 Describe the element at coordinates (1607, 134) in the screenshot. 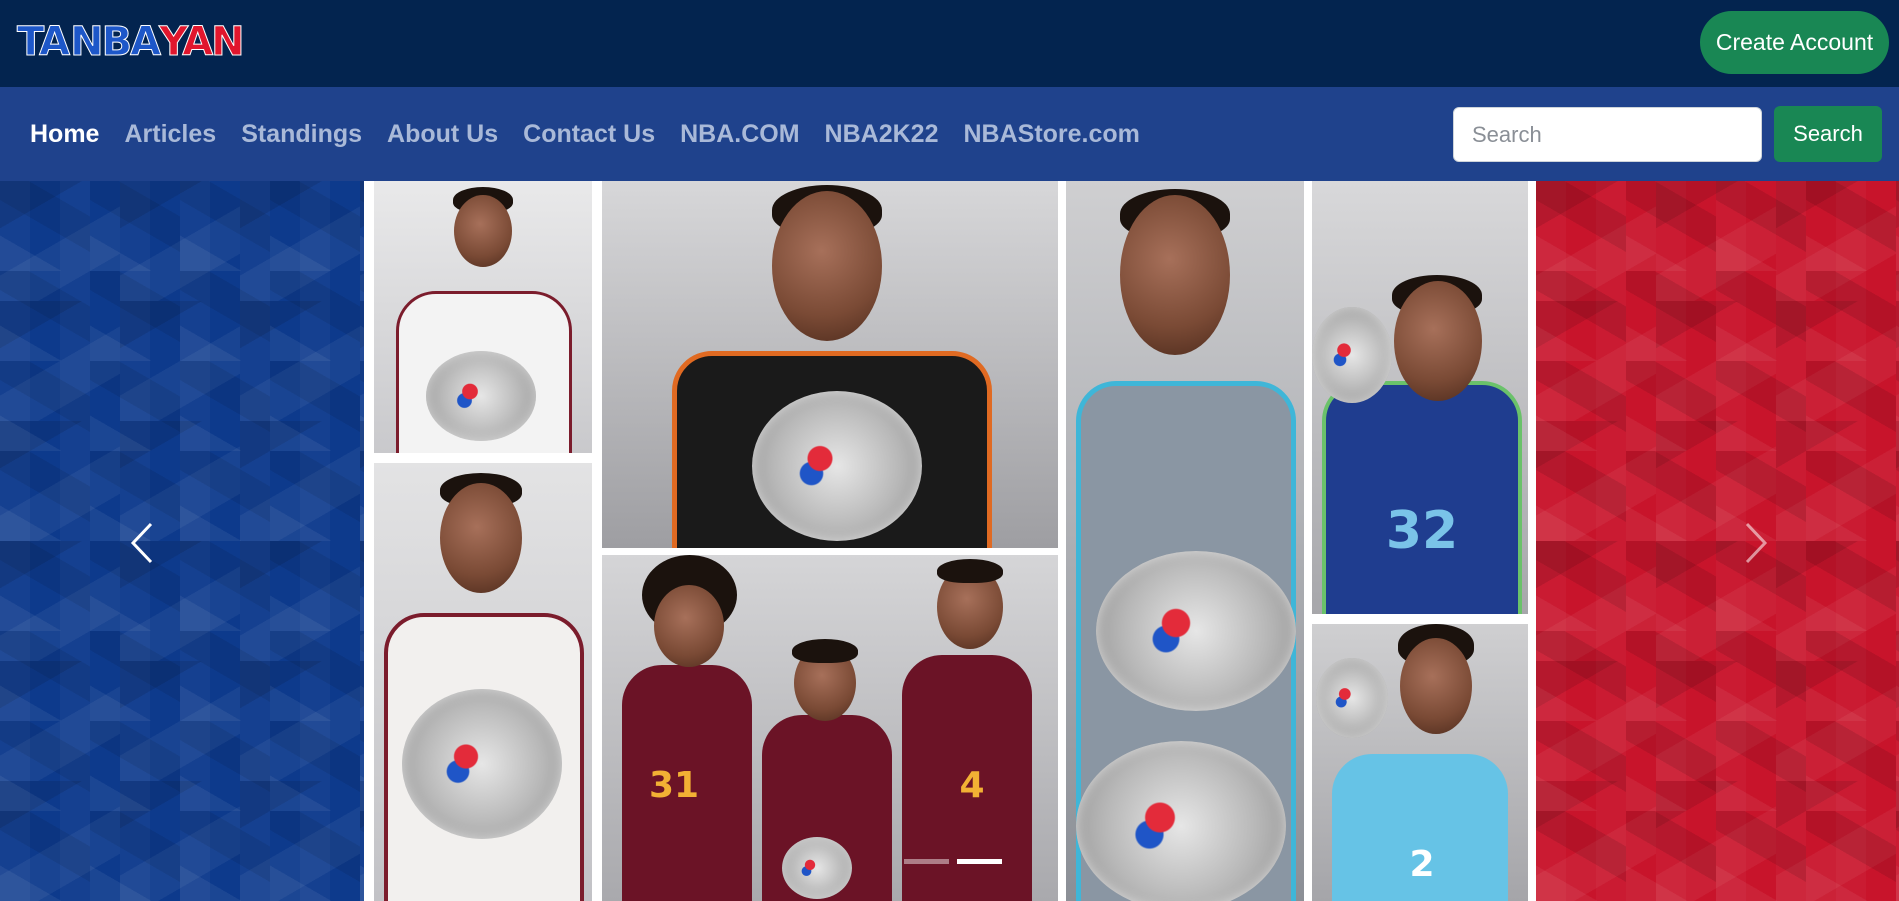

I see `search-input` at that location.